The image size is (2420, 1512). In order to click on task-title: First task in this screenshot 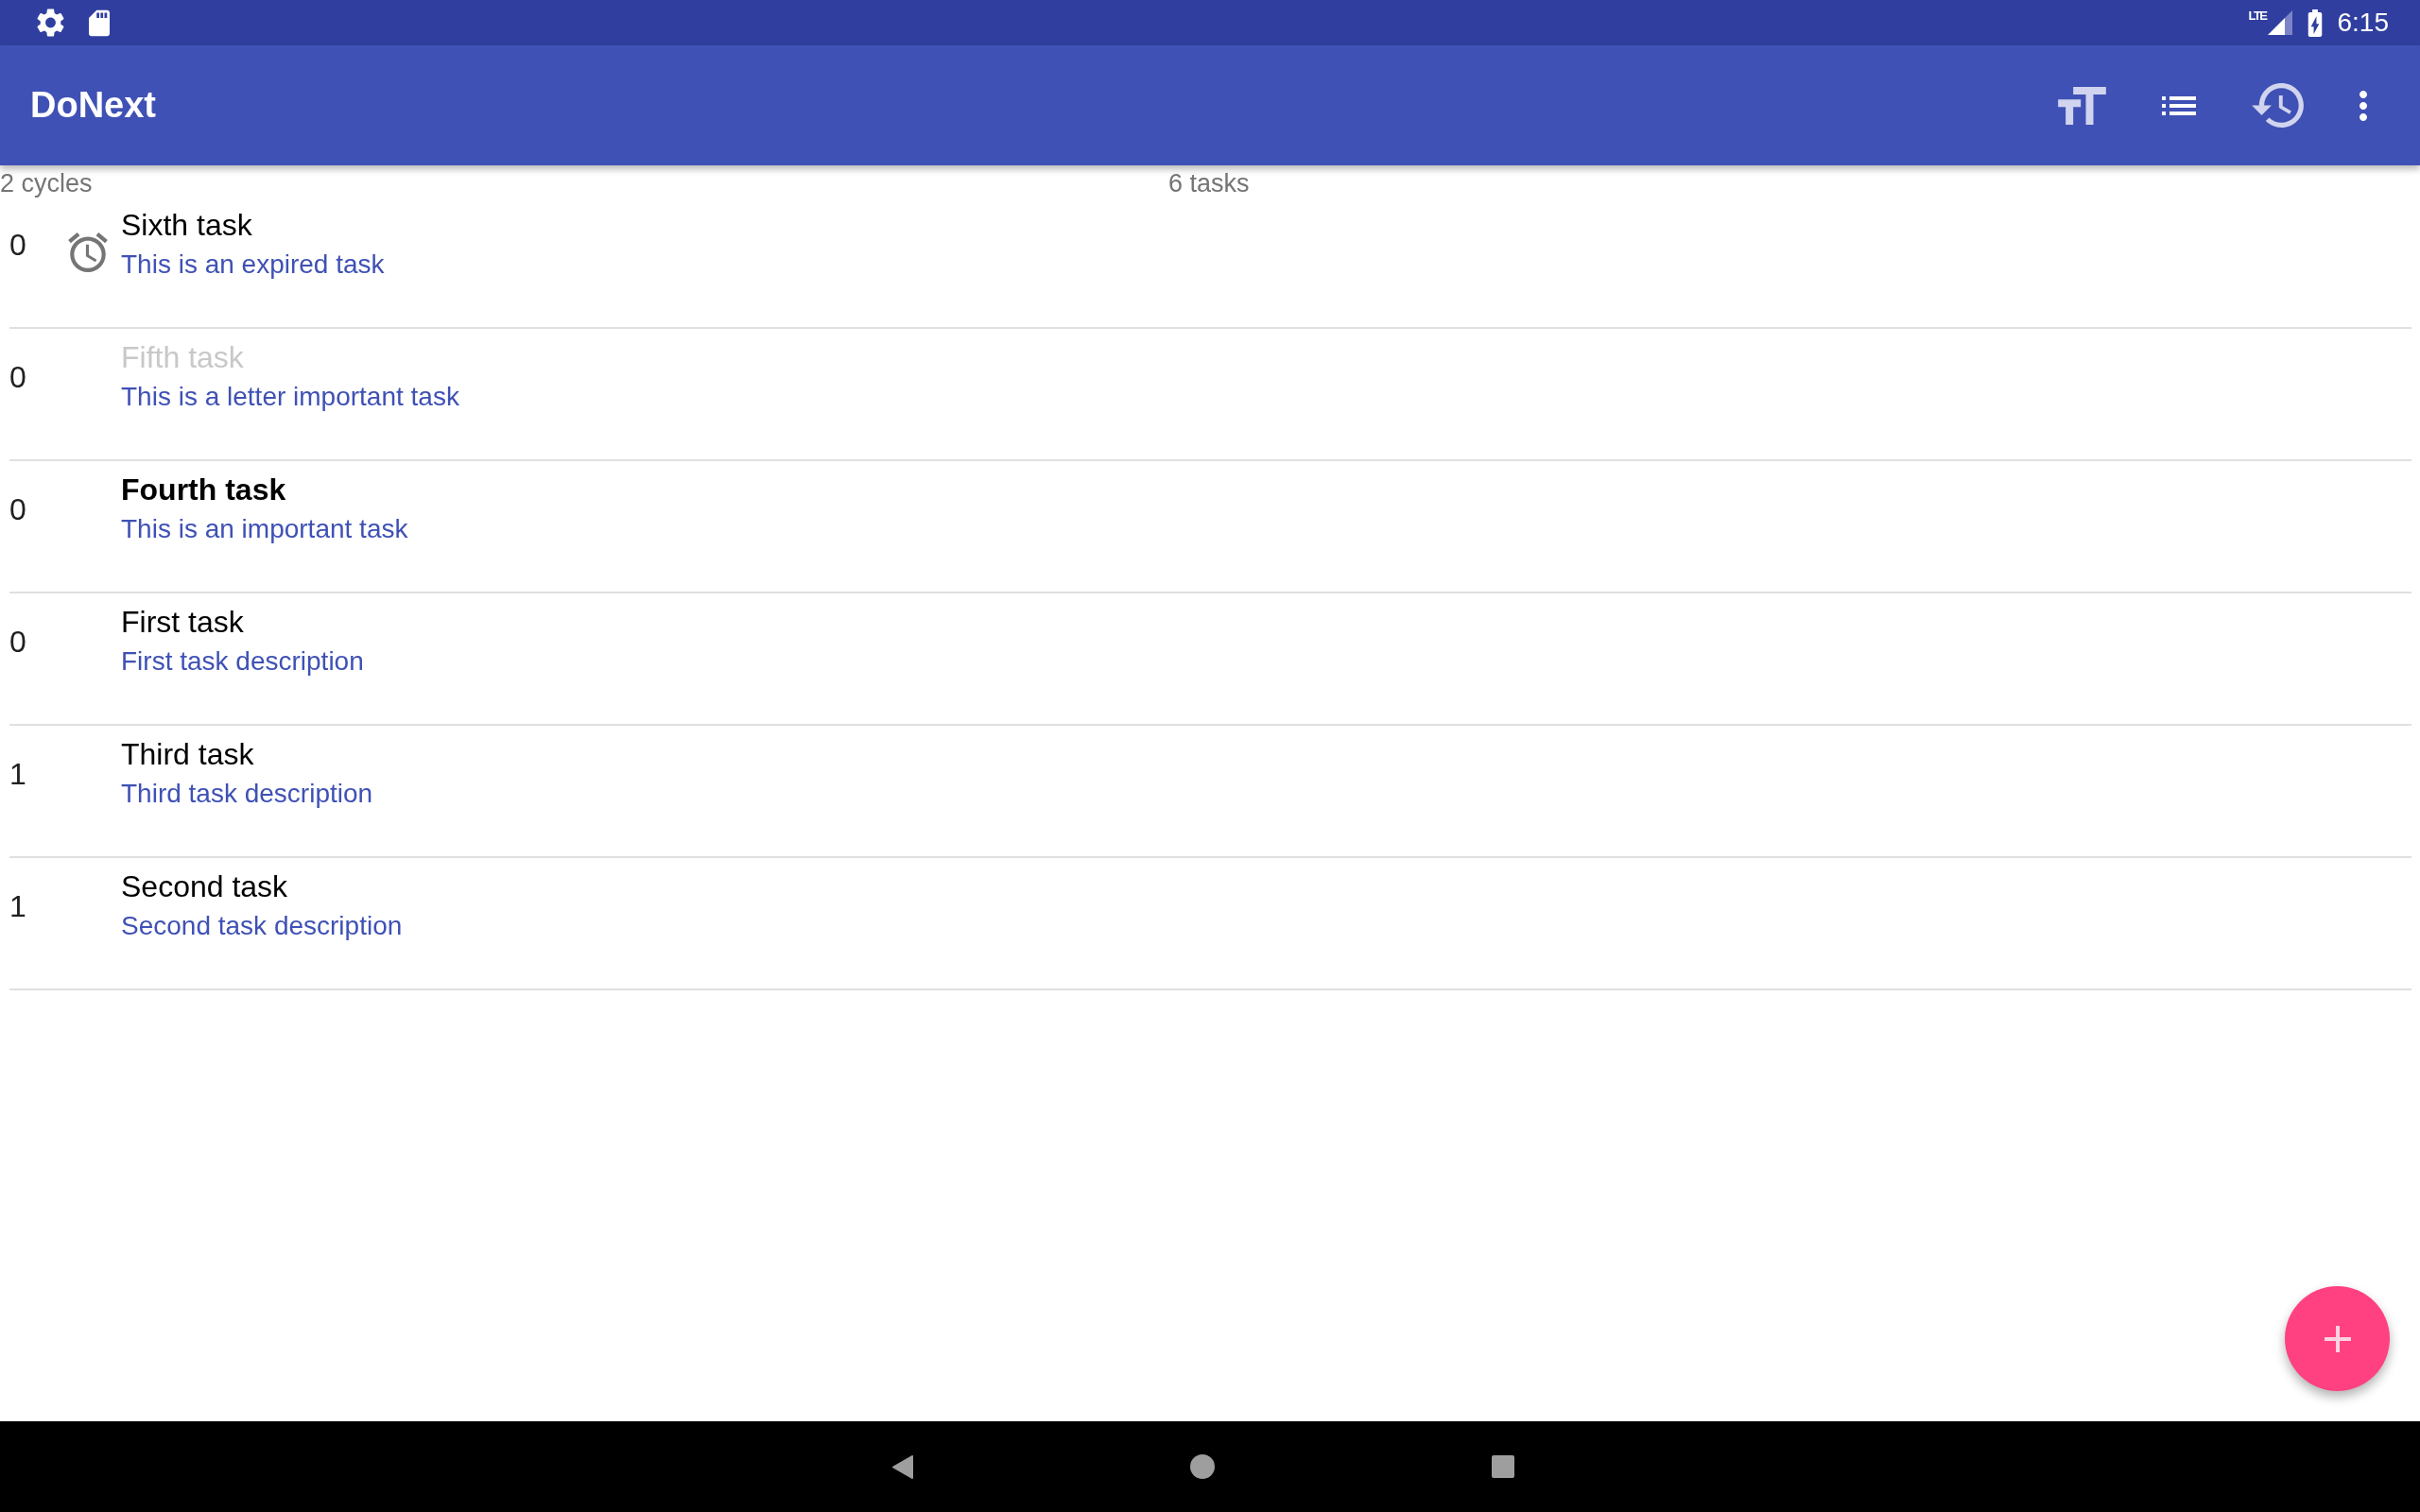, I will do `click(182, 622)`.